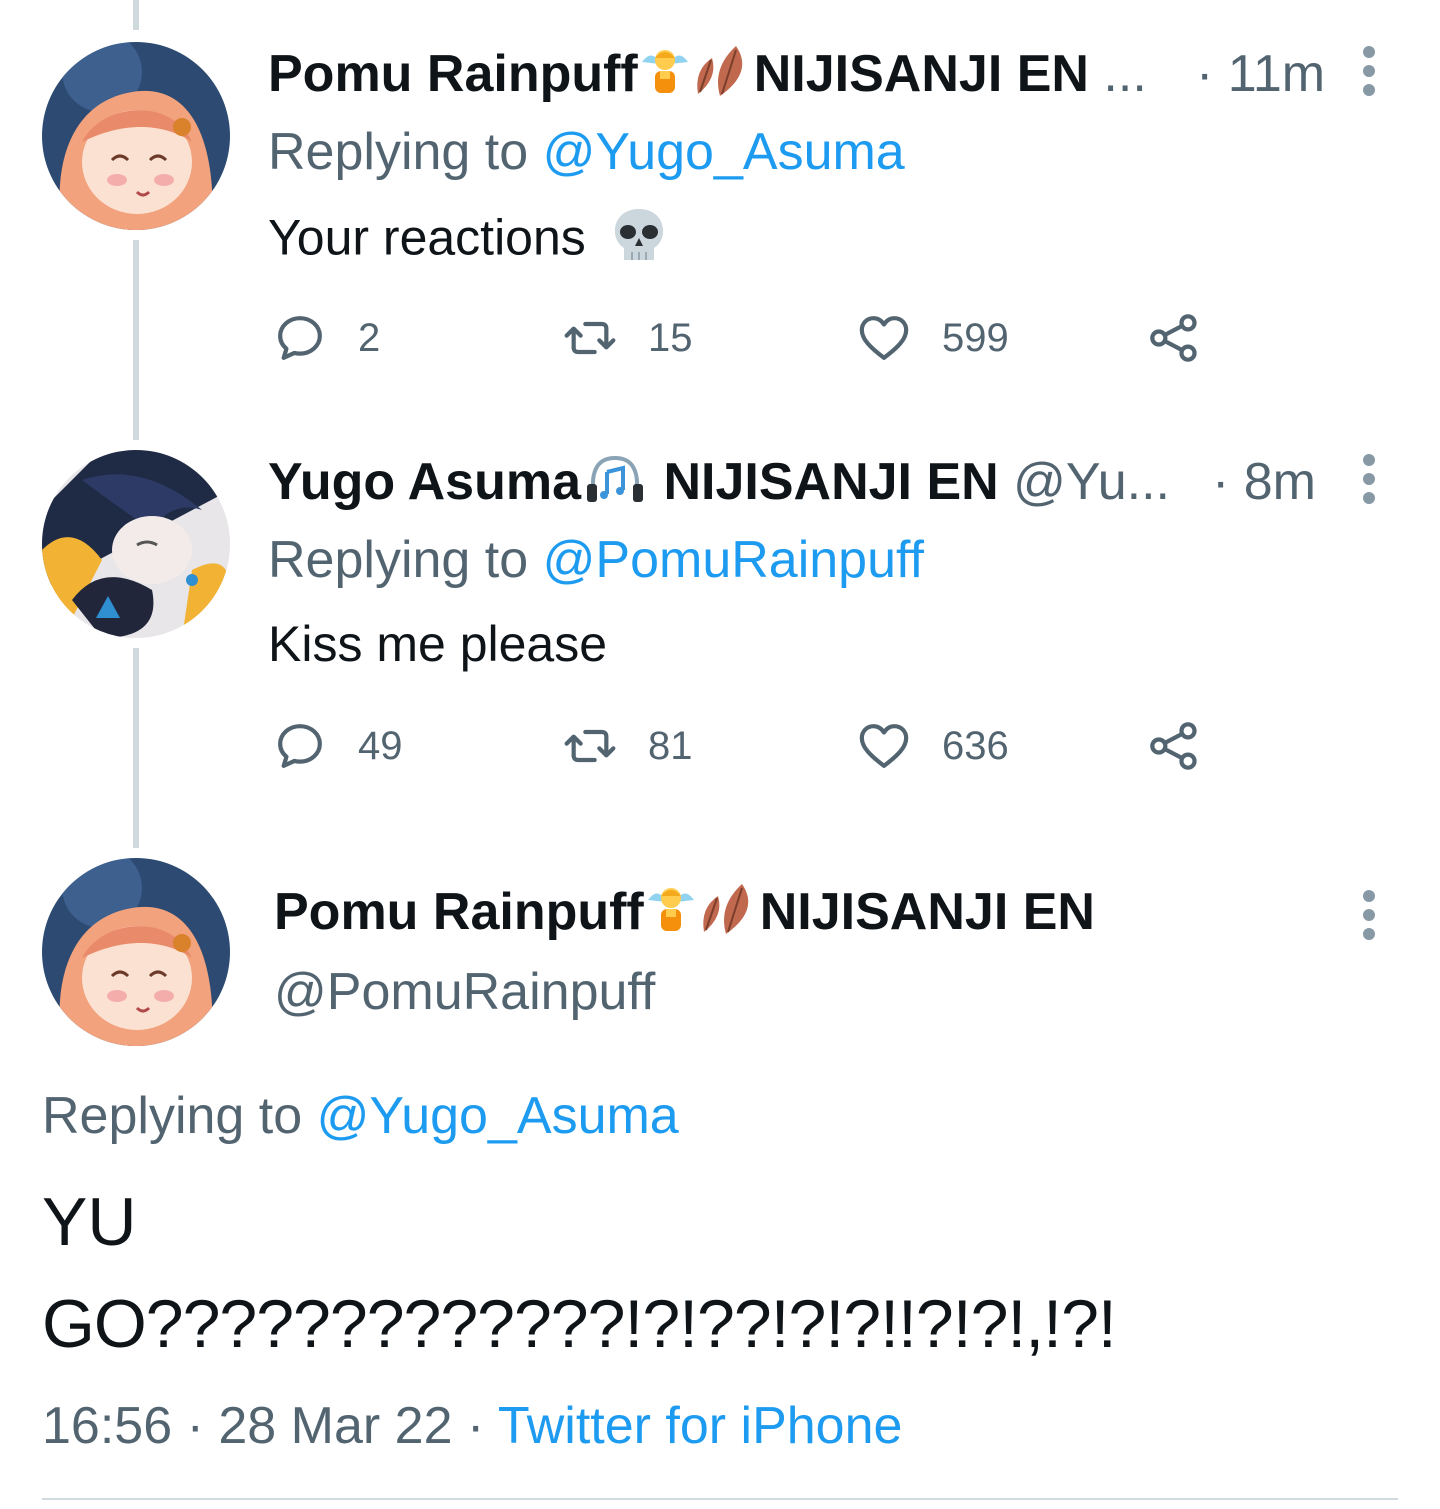 The height and width of the screenshot is (1509, 1440). Describe the element at coordinates (136, 15) in the screenshot. I see `thread-line-top` at that location.